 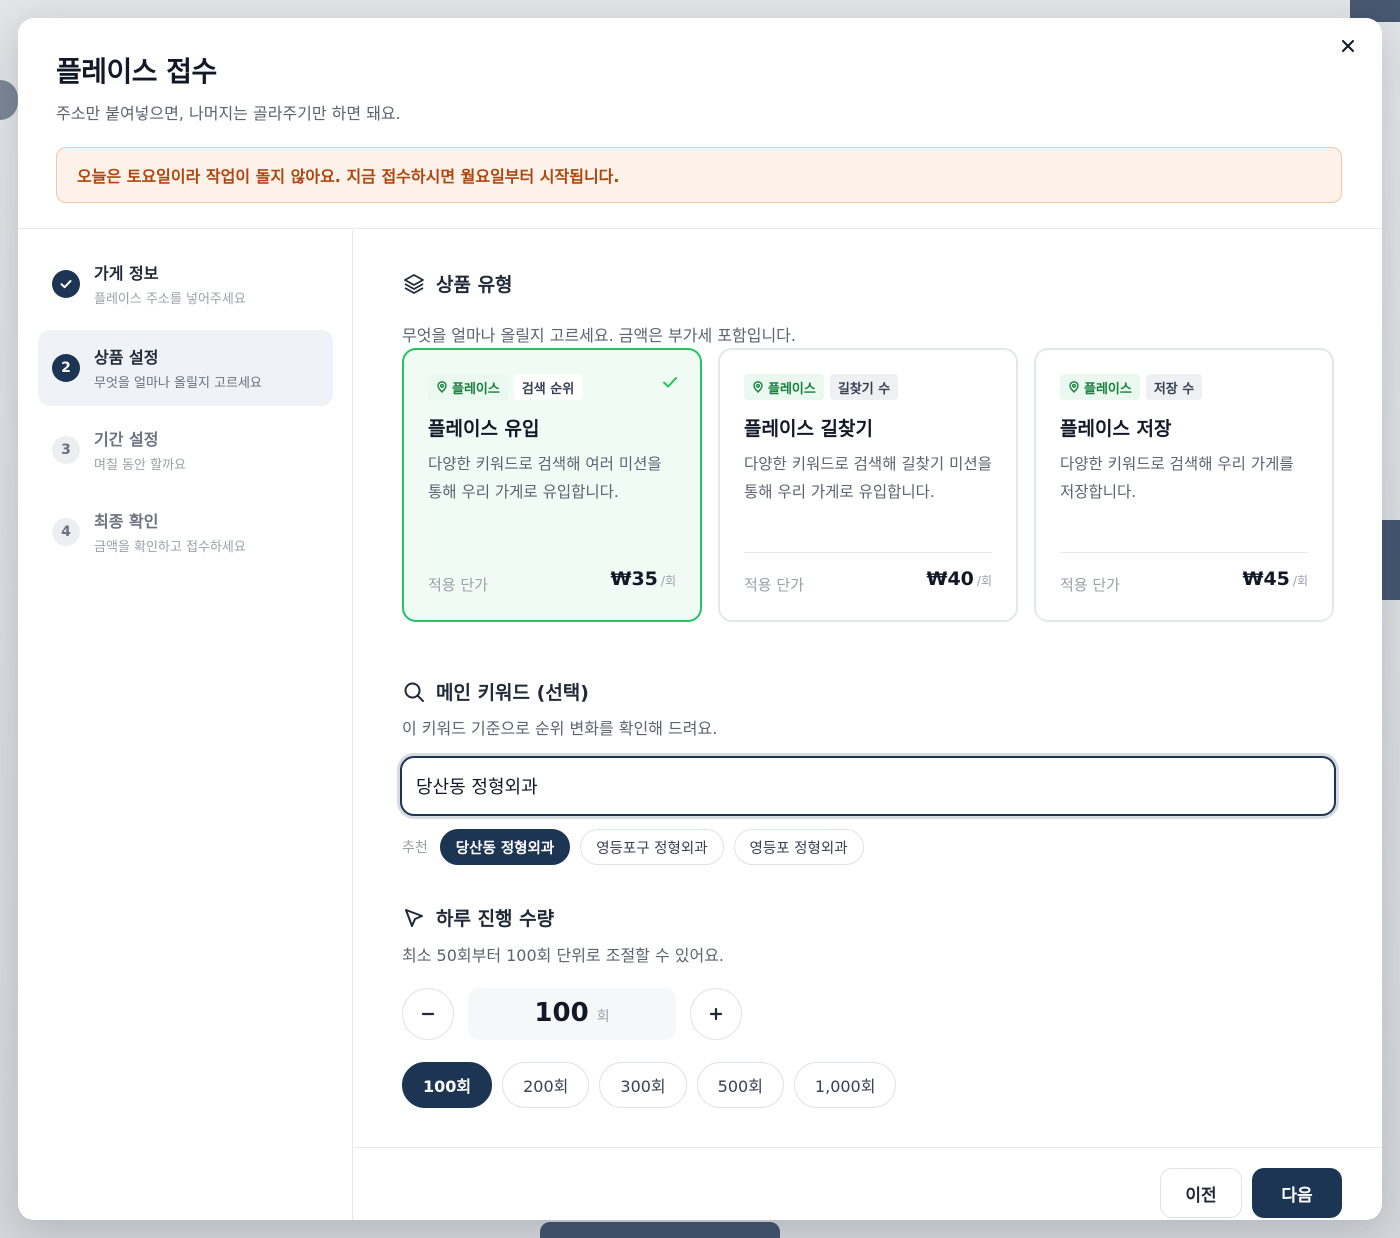 What do you see at coordinates (474, 285) in the screenshot?
I see `section-title-text: 상품 유형` at bounding box center [474, 285].